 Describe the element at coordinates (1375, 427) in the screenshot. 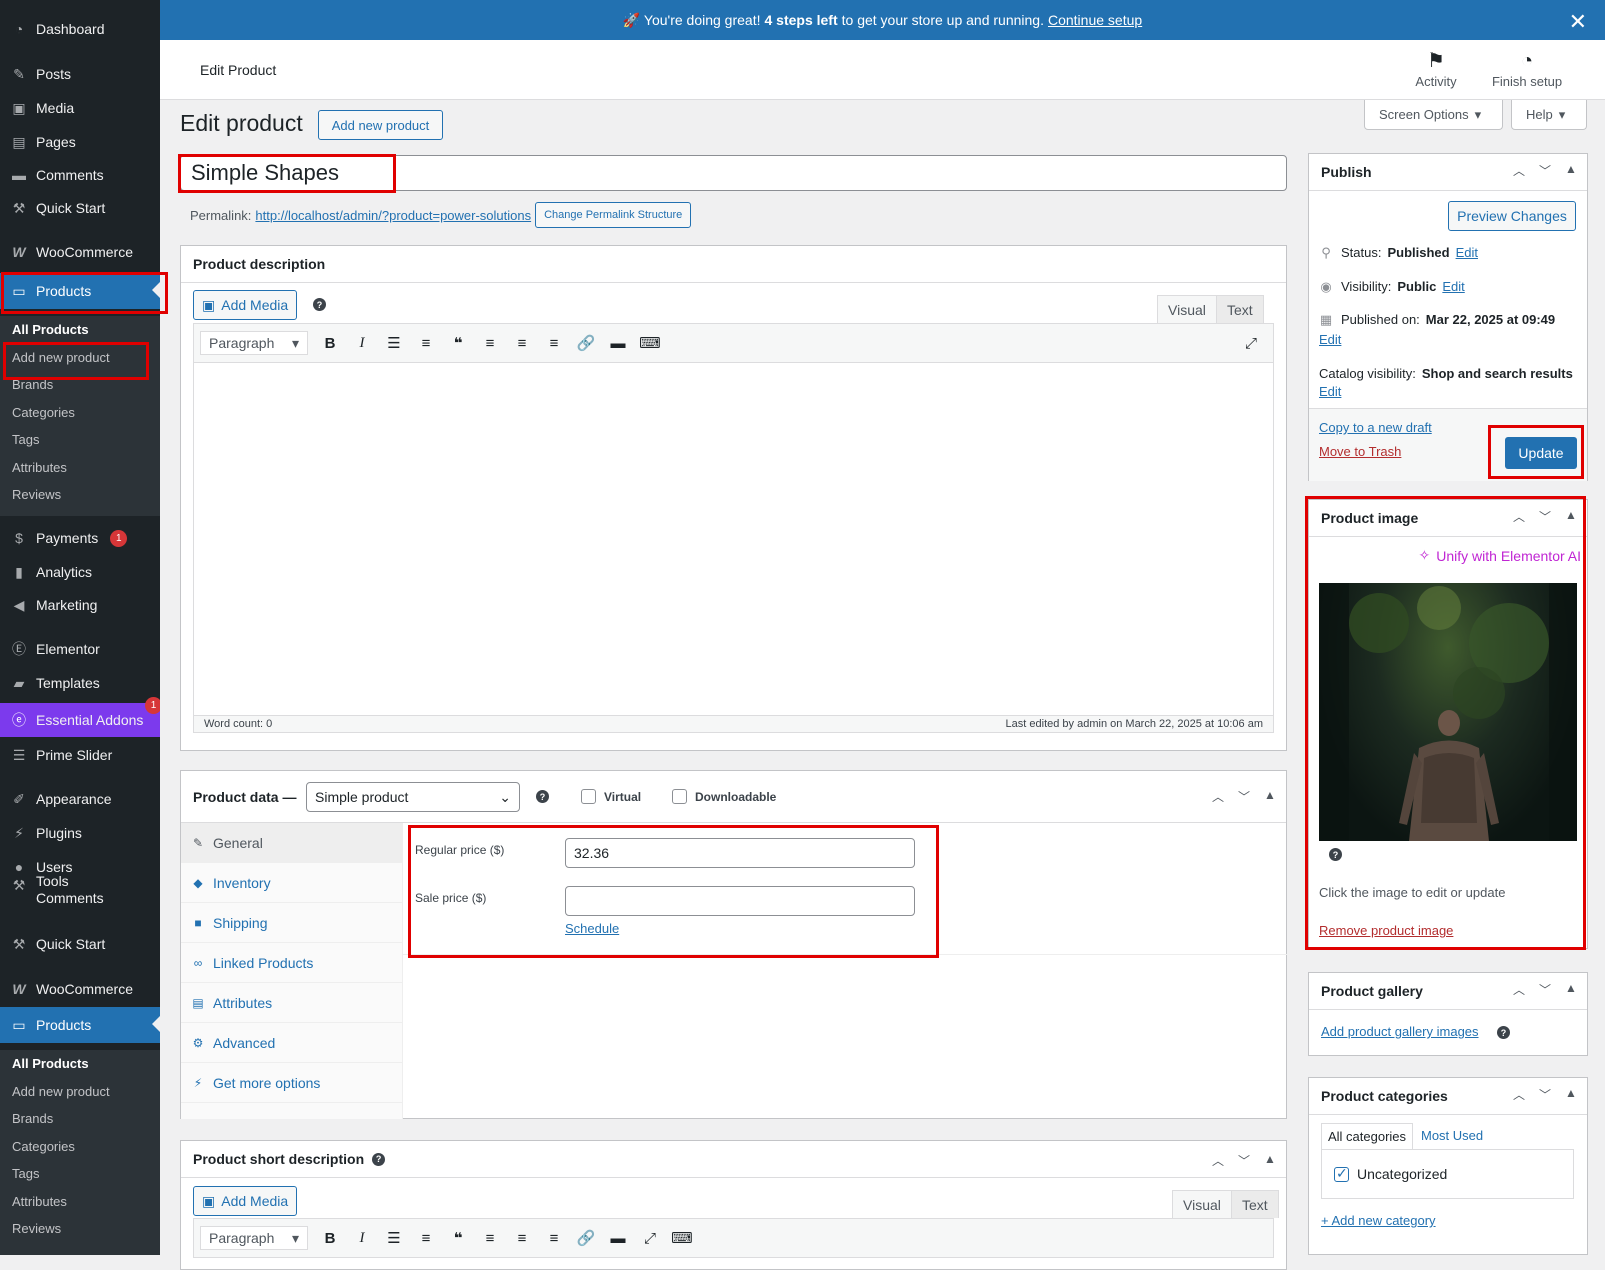

I see `copy-draft-link: Copy to a new draft` at that location.